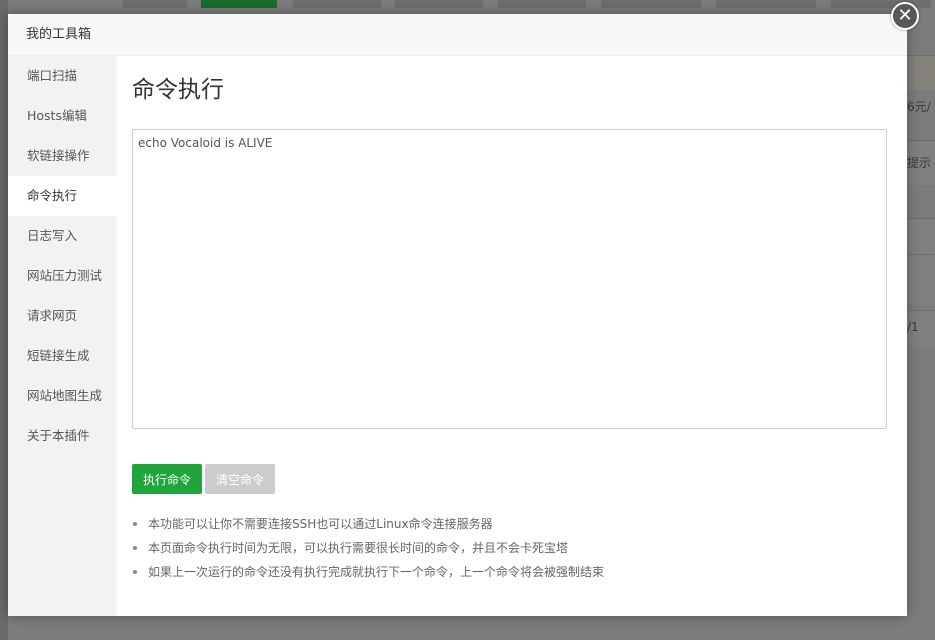 The height and width of the screenshot is (640, 935). I want to click on sidebar-item-command-exec: 命令执行, so click(62, 196).